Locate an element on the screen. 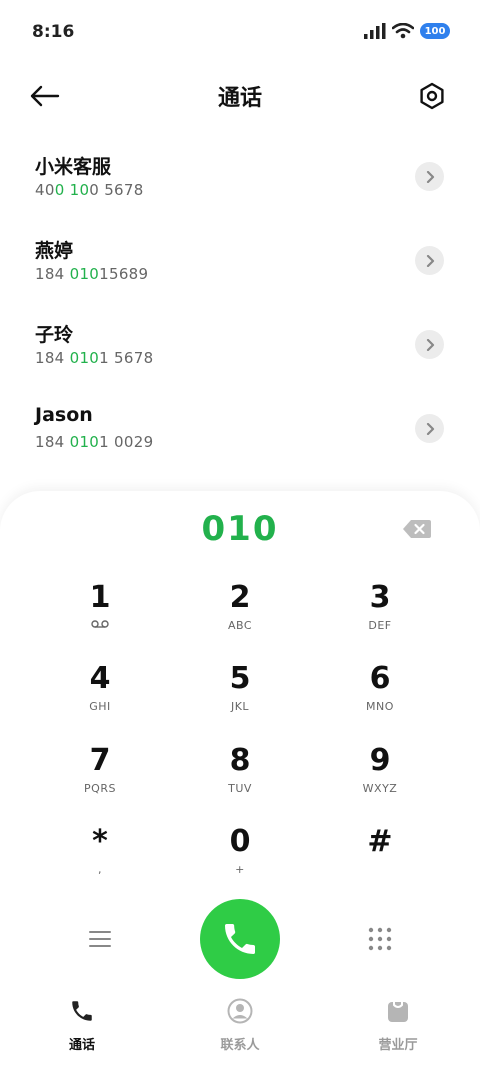  key-8: 8 TUV is located at coordinates (240, 780).